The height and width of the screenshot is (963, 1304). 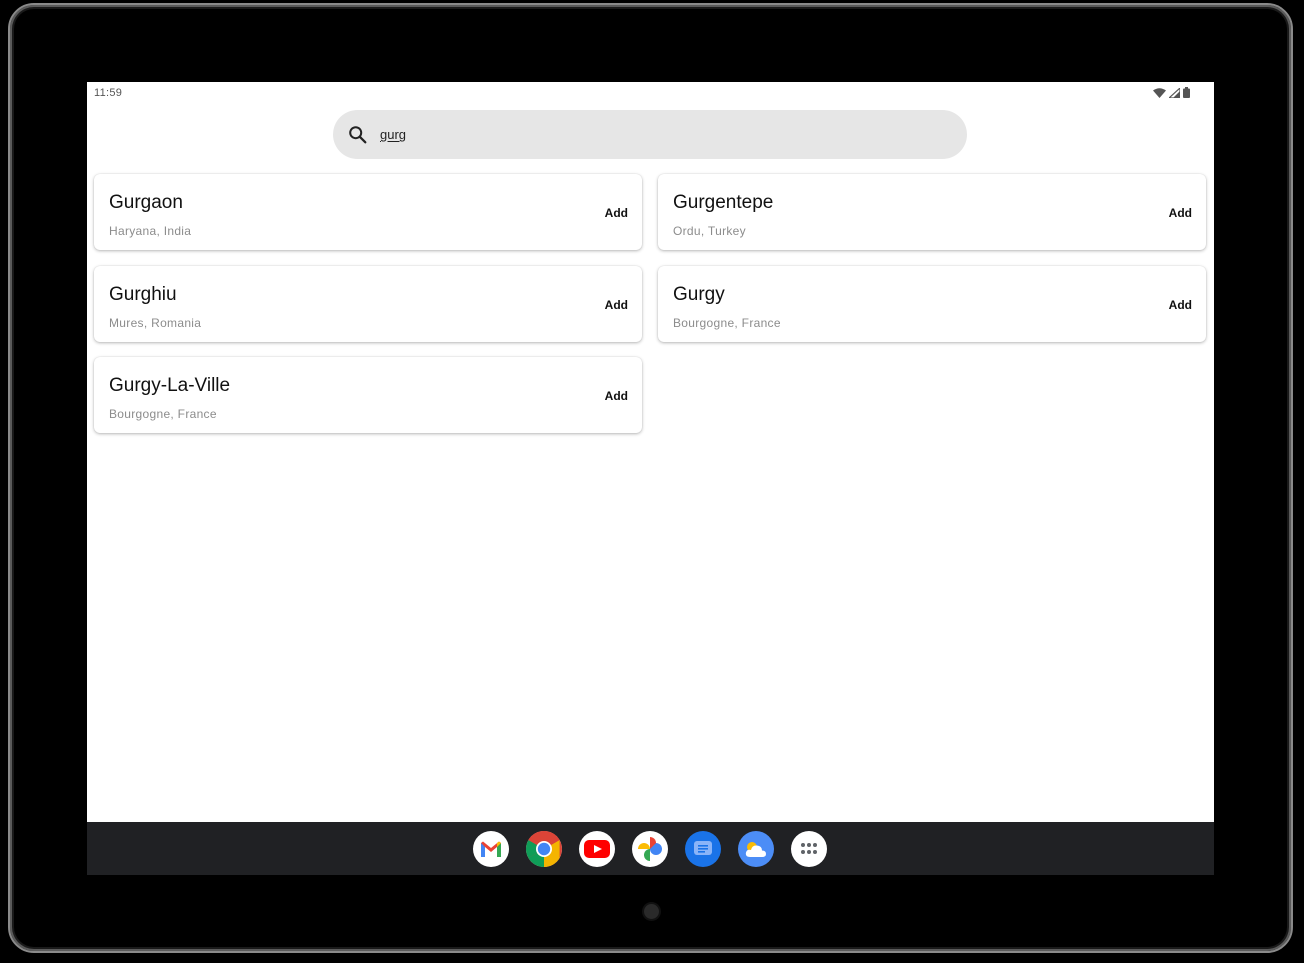 What do you see at coordinates (150, 231) in the screenshot?
I see `city-region: Haryana, India` at bounding box center [150, 231].